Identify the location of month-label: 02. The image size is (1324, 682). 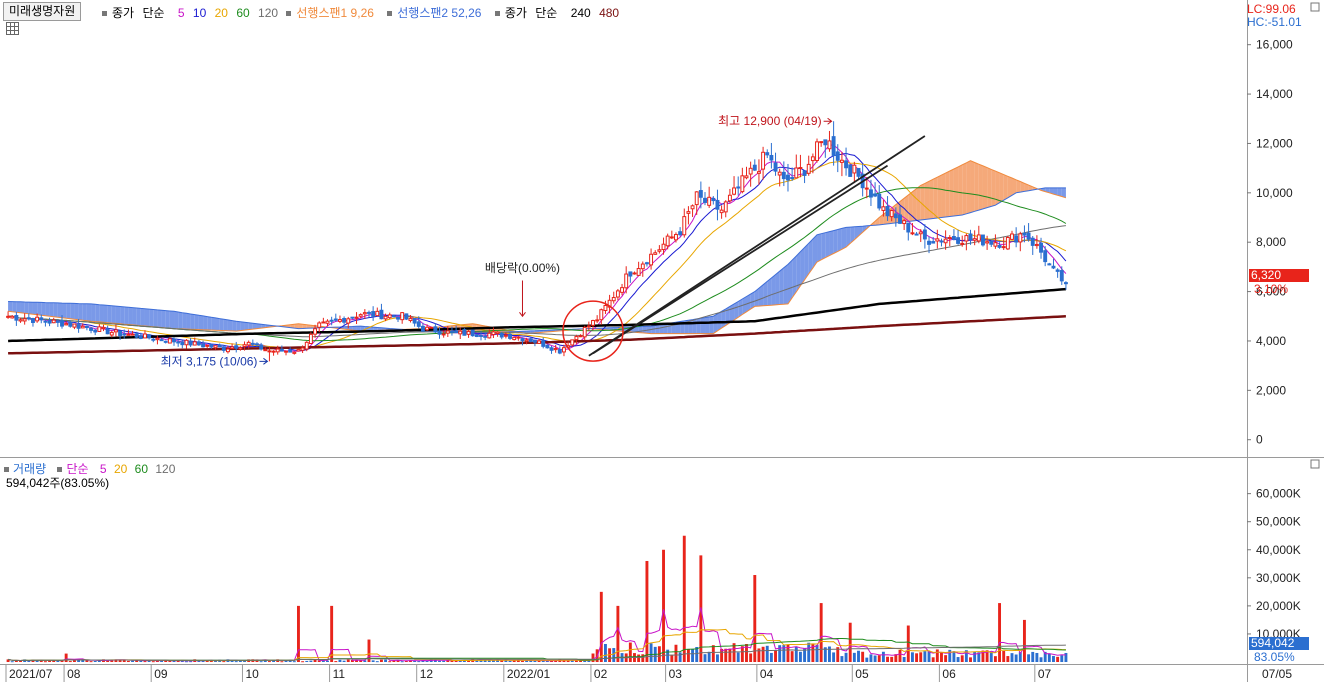
(601, 674).